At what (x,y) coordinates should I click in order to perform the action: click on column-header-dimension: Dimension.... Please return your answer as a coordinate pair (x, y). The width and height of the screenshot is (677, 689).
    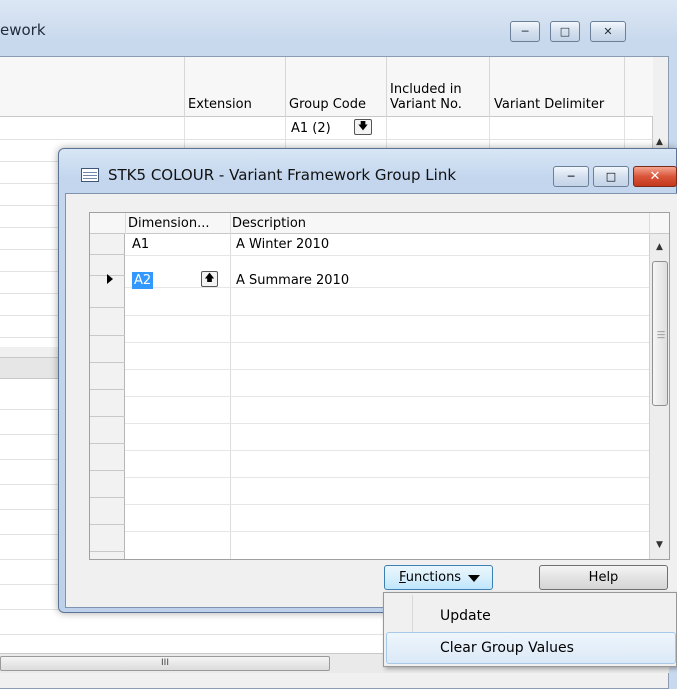
    Looking at the image, I should click on (169, 223).